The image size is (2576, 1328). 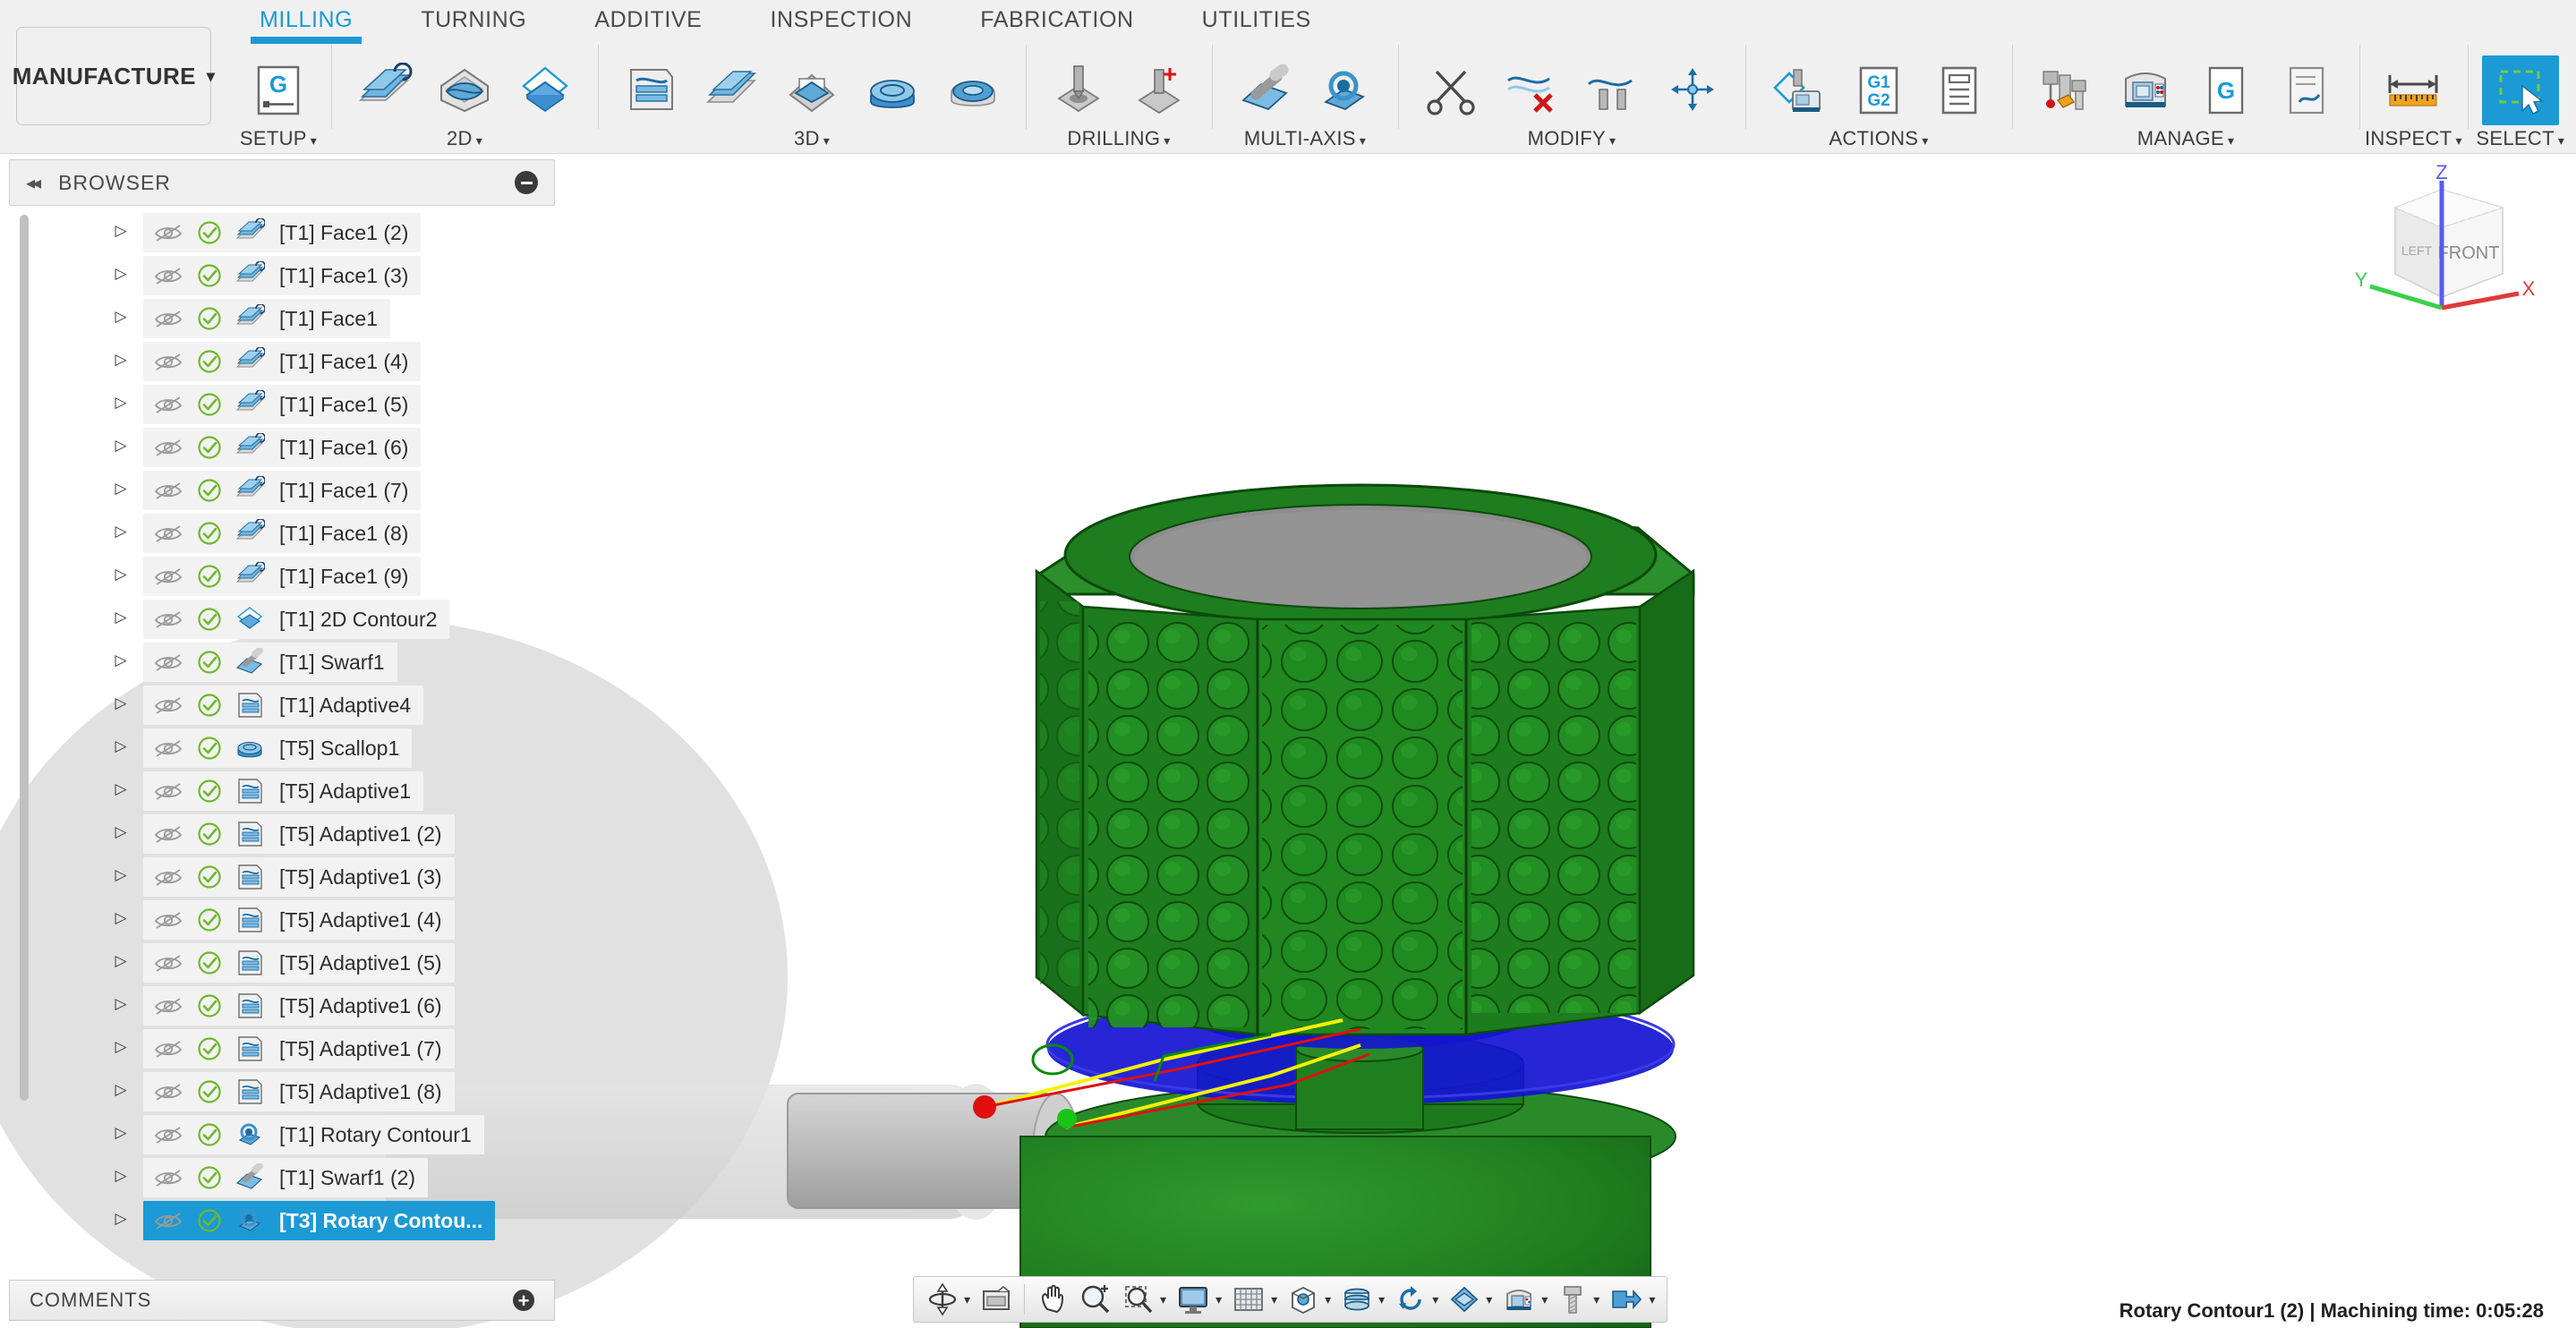 What do you see at coordinates (114, 76) in the screenshot?
I see `workspace-switcher: MANUFACTURE ▾` at bounding box center [114, 76].